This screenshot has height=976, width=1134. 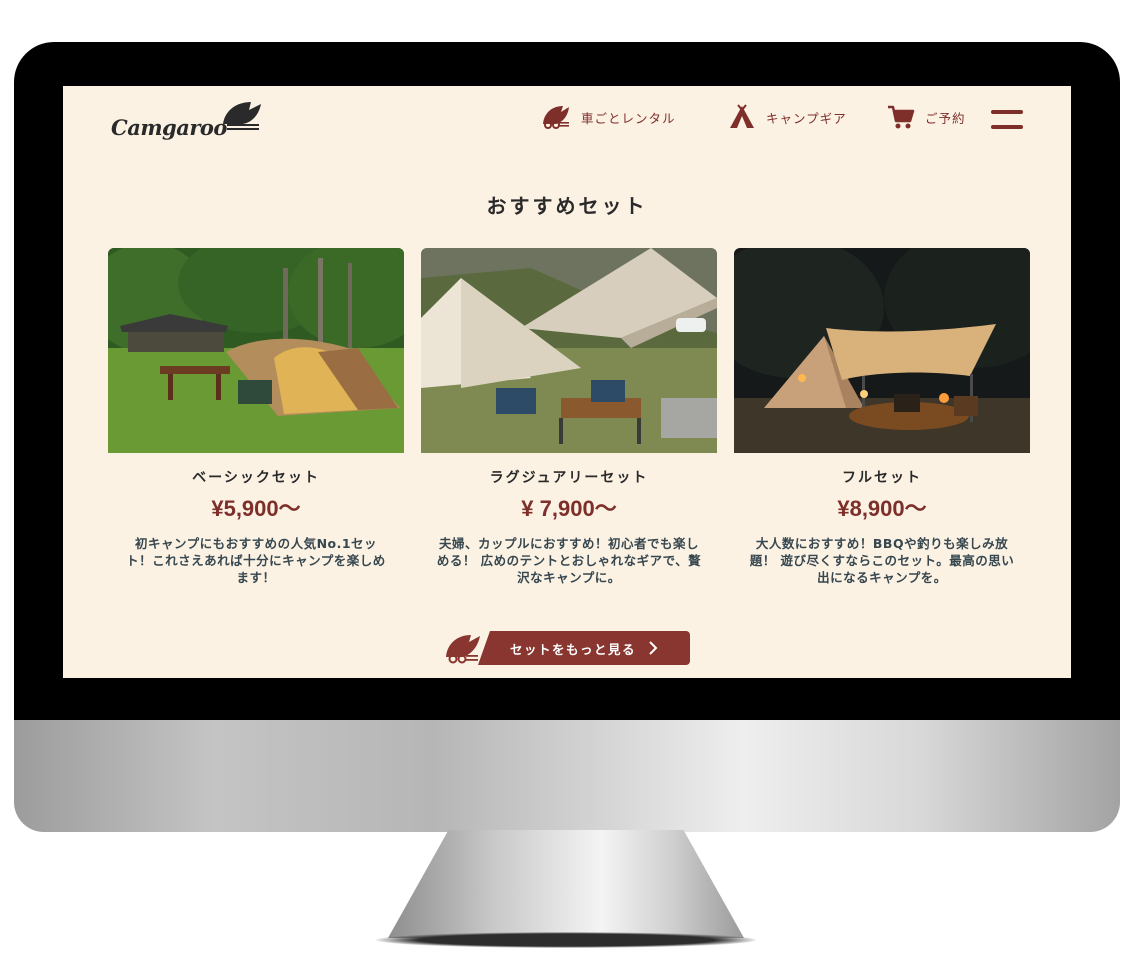 What do you see at coordinates (628, 118) in the screenshot?
I see `nav-label-car-rental: 車ごとレンタル` at bounding box center [628, 118].